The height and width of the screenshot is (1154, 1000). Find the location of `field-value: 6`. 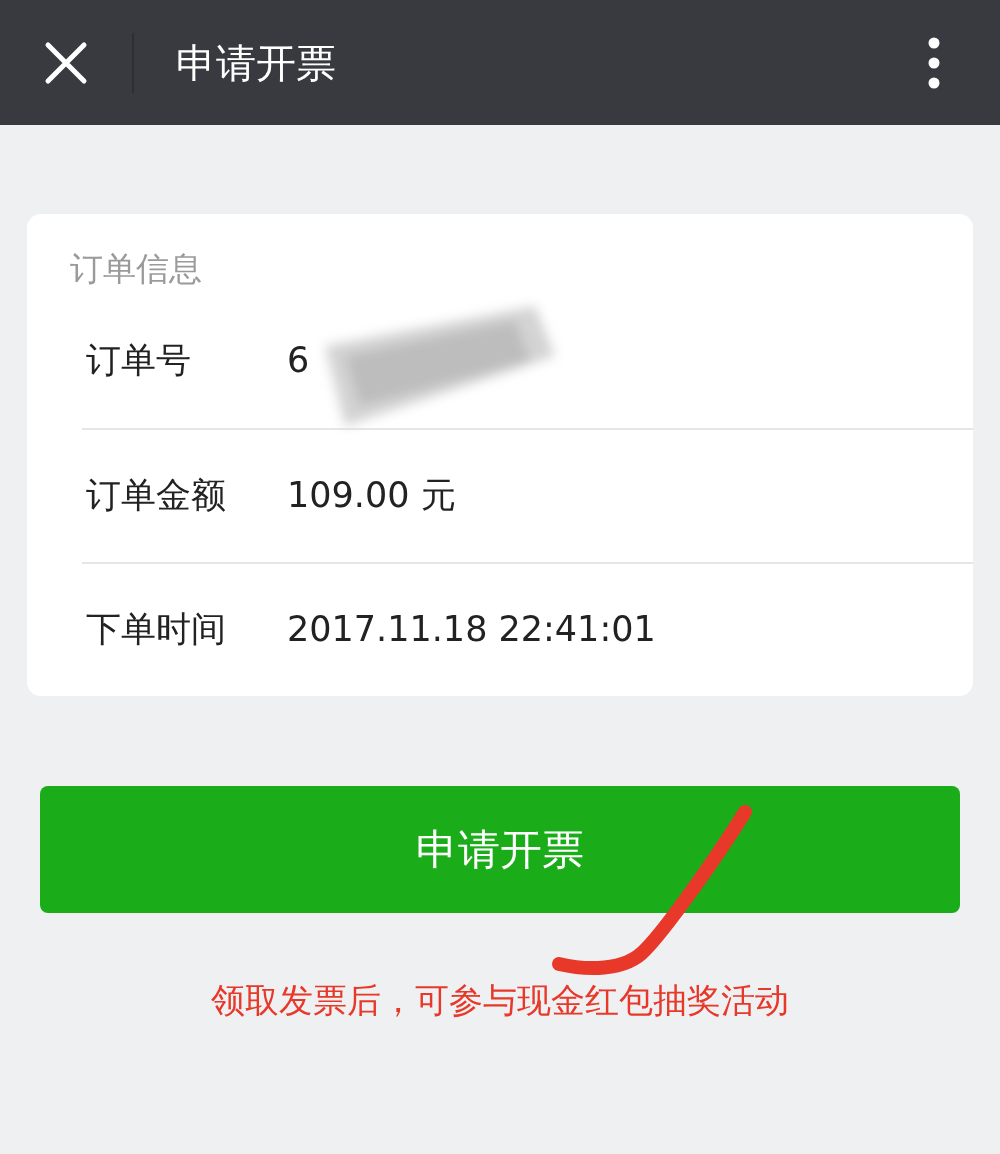

field-value: 6 is located at coordinates (298, 361).